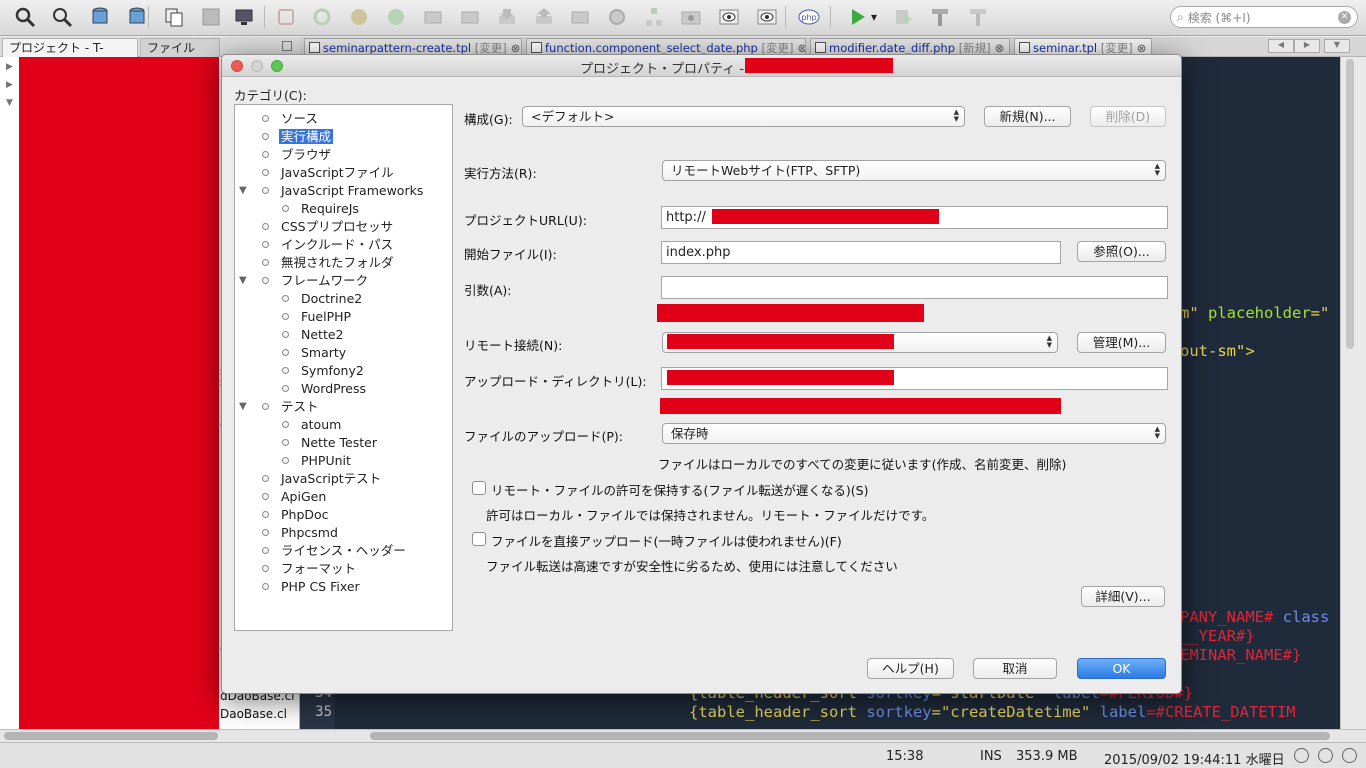  I want to click on index-file-field: index.php, so click(861, 252).